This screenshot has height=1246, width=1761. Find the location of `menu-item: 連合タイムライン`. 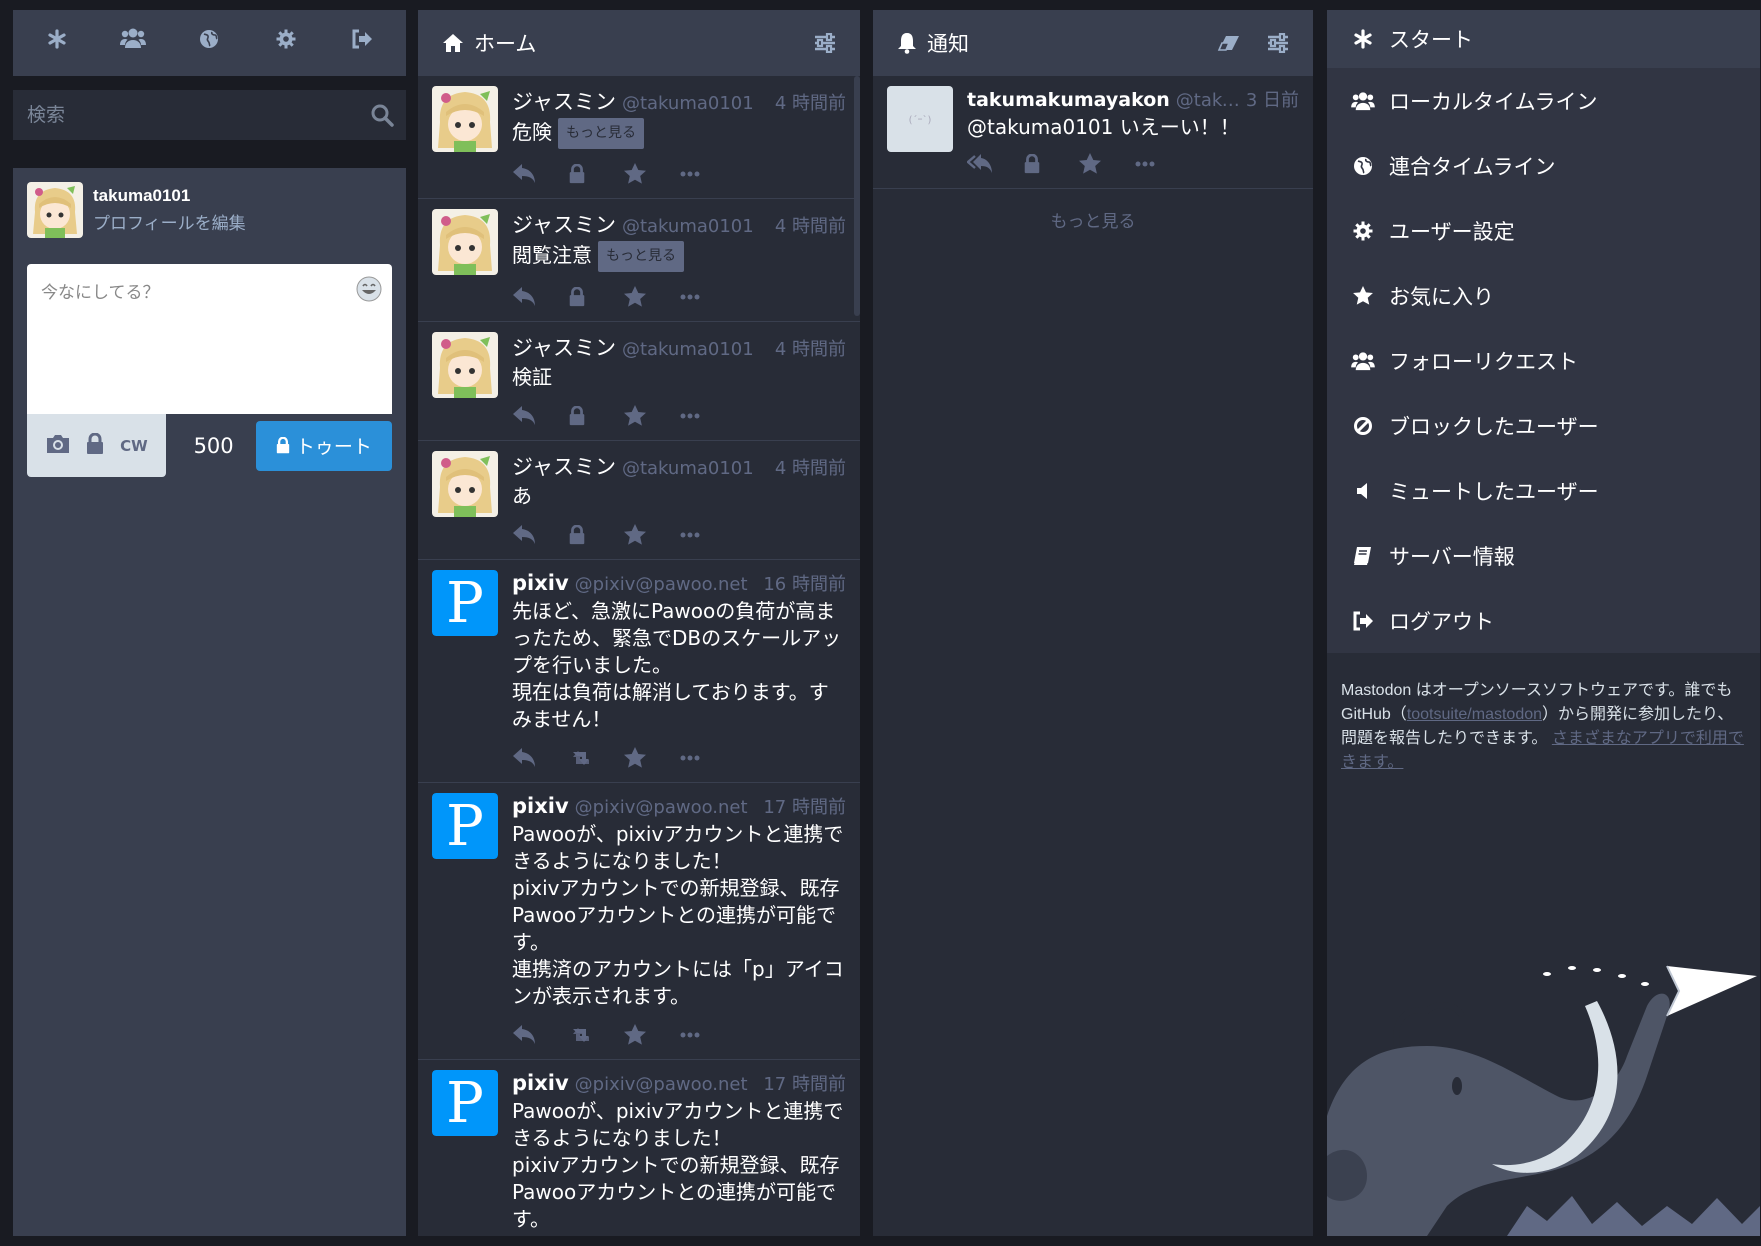

menu-item: 連合タイムライン is located at coordinates (1543, 165).